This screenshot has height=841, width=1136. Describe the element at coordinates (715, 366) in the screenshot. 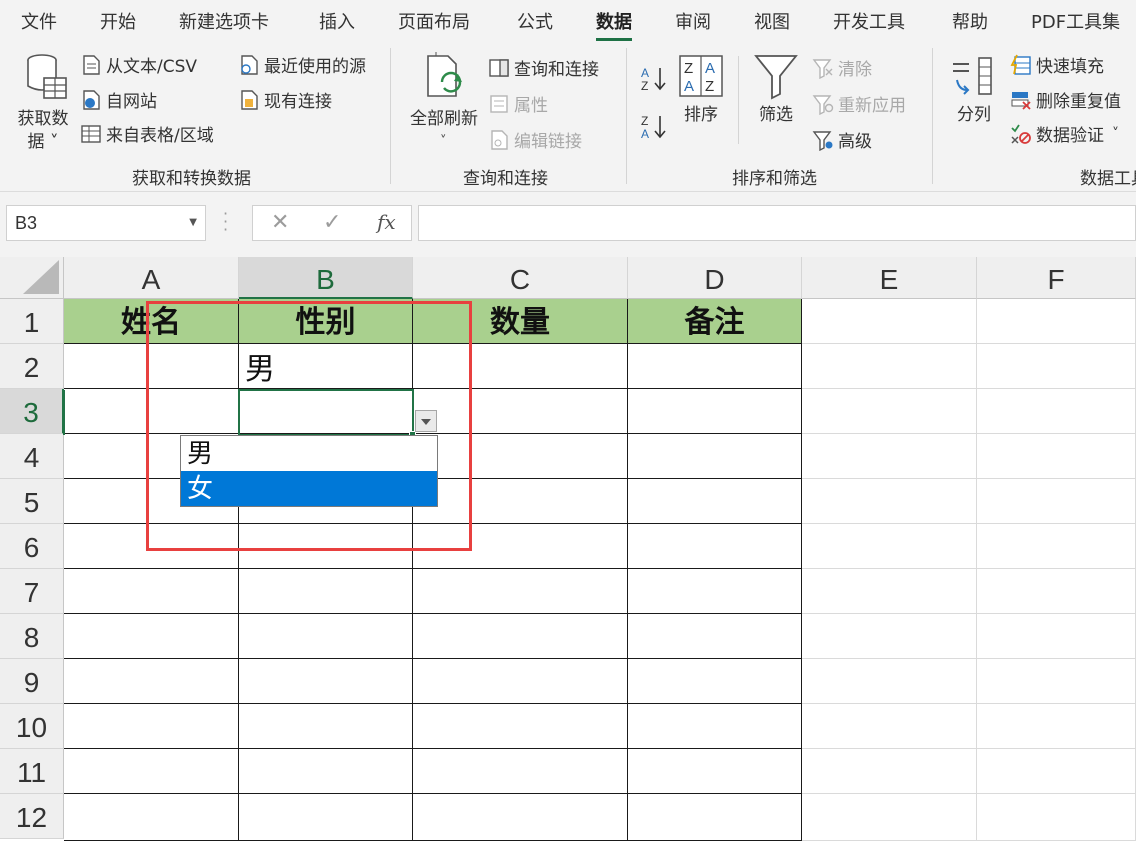

I see `cell-d2` at that location.